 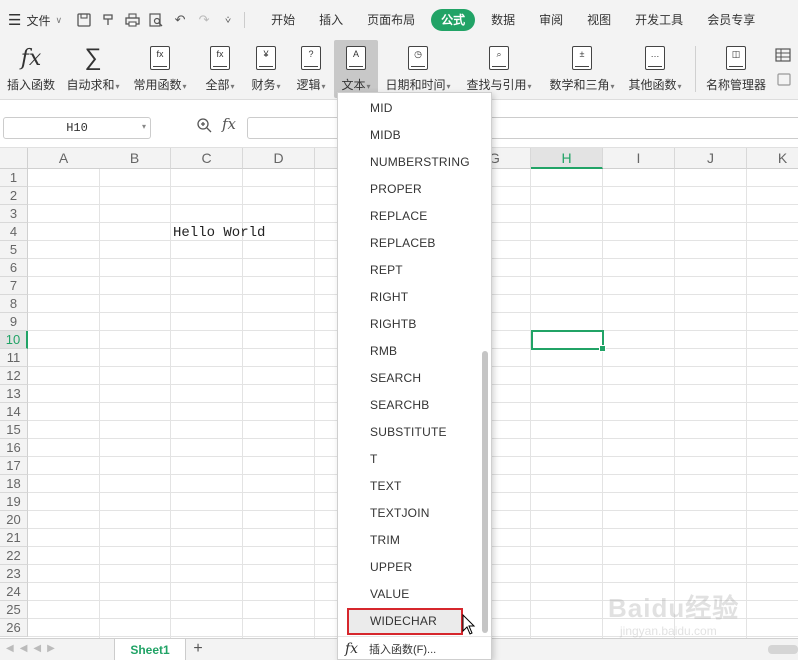 What do you see at coordinates (14, 466) in the screenshot?
I see `row-header-17: 17` at bounding box center [14, 466].